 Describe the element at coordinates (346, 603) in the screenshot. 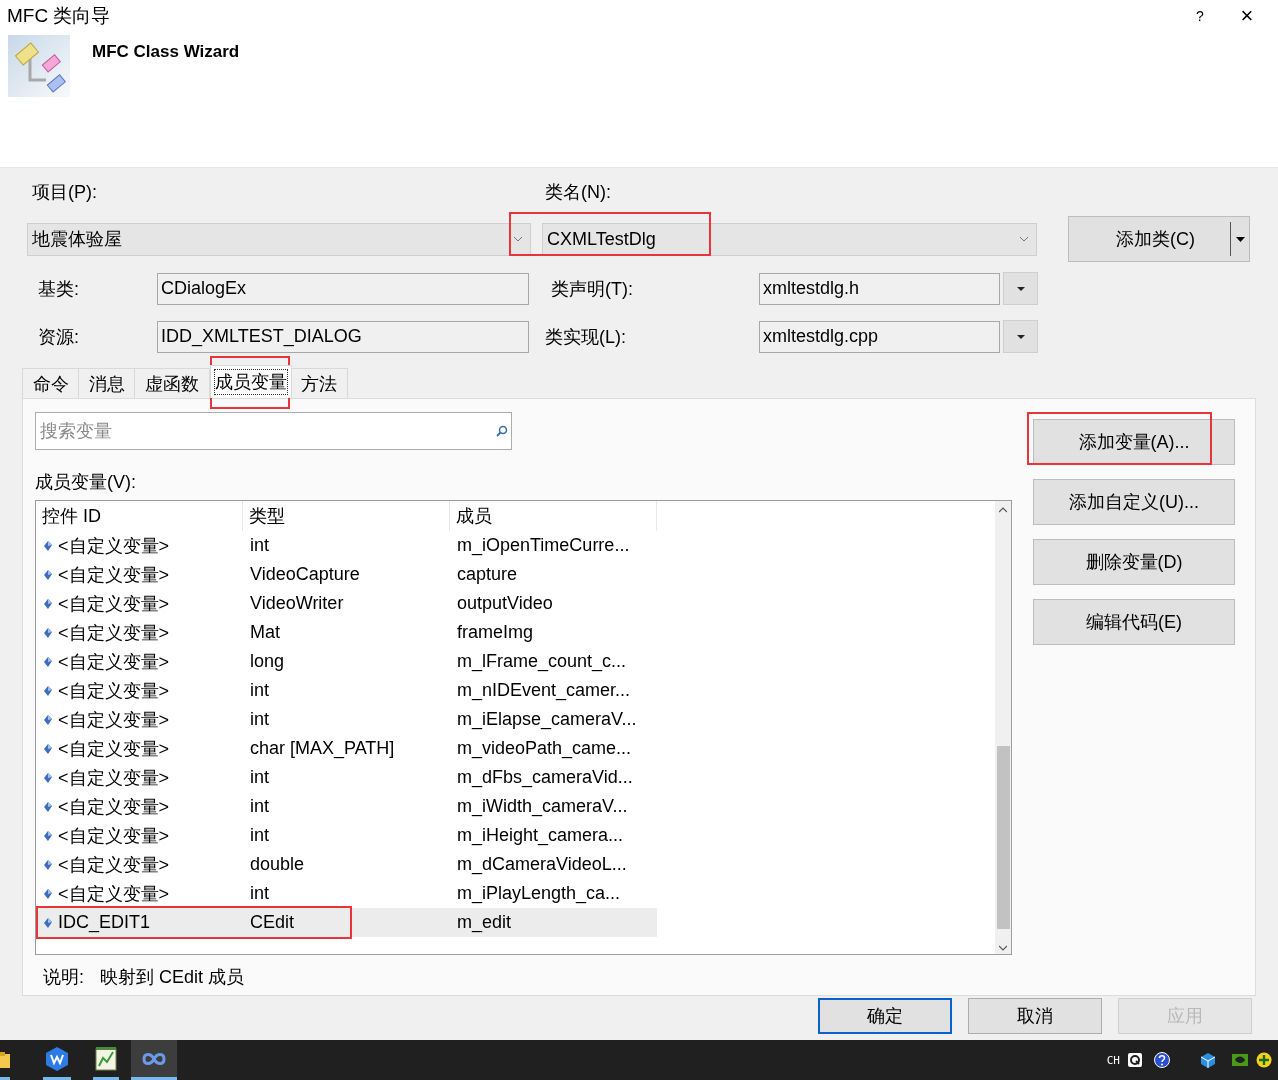

I see `list-row: <自定义变量> VideoWriter outputVideo` at that location.